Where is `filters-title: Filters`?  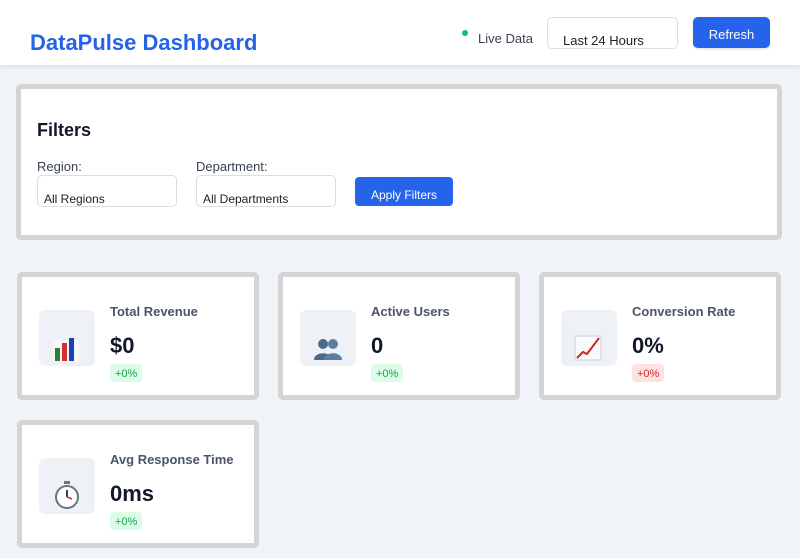 filters-title: Filters is located at coordinates (64, 130).